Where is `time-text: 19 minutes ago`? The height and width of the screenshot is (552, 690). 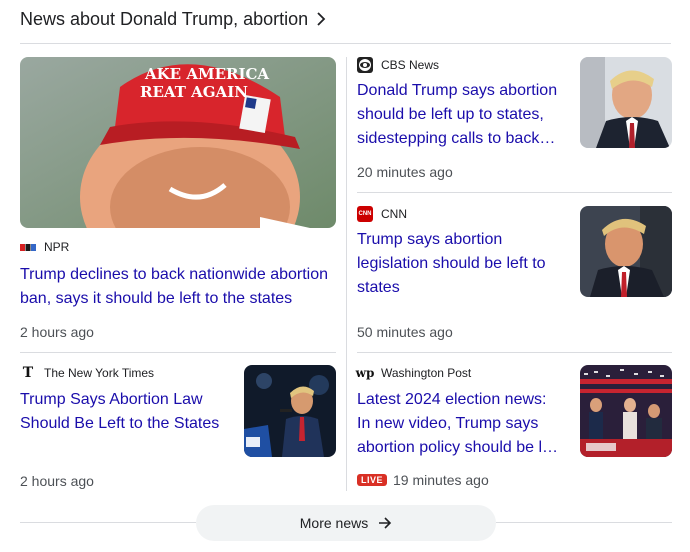 time-text: 19 minutes ago is located at coordinates (441, 480).